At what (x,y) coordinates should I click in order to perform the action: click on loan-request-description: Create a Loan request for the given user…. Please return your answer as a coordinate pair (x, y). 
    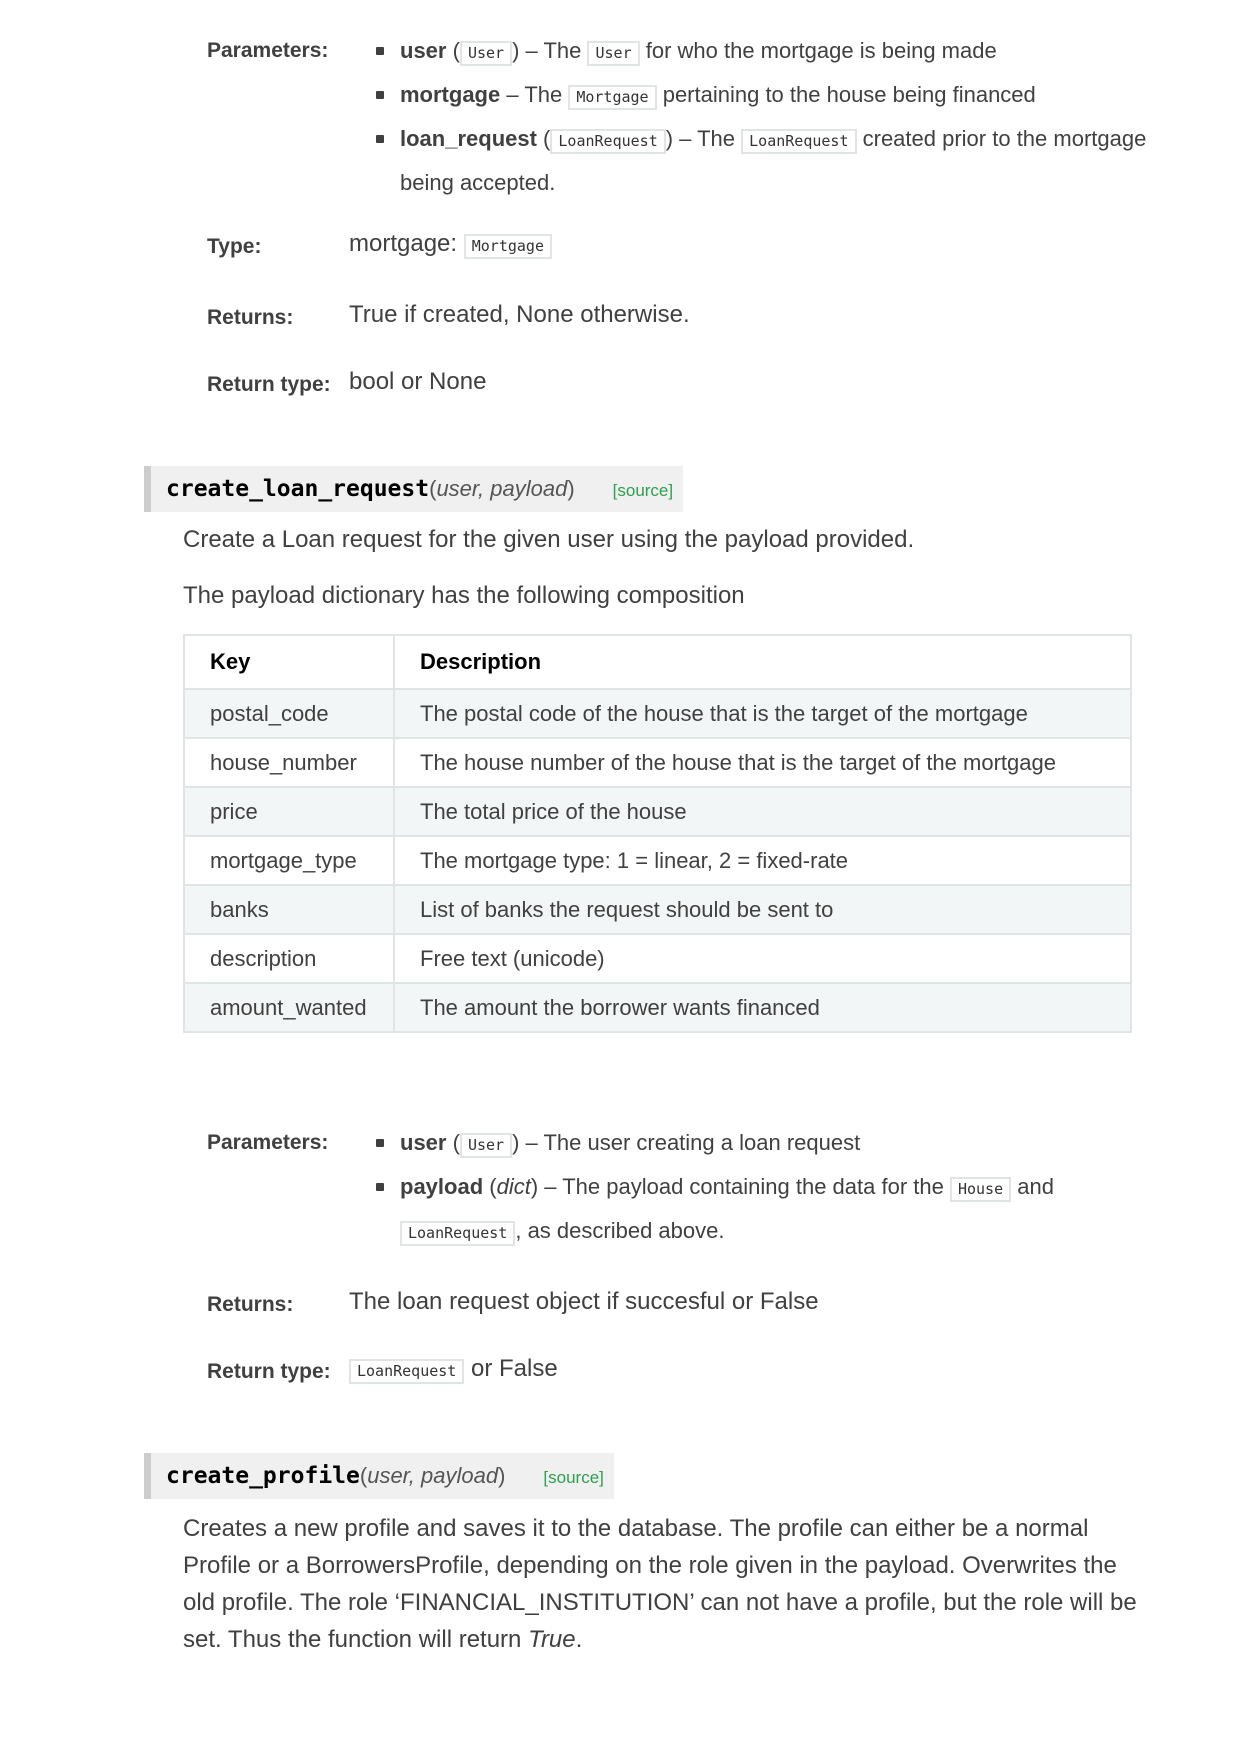
    Looking at the image, I should click on (549, 539).